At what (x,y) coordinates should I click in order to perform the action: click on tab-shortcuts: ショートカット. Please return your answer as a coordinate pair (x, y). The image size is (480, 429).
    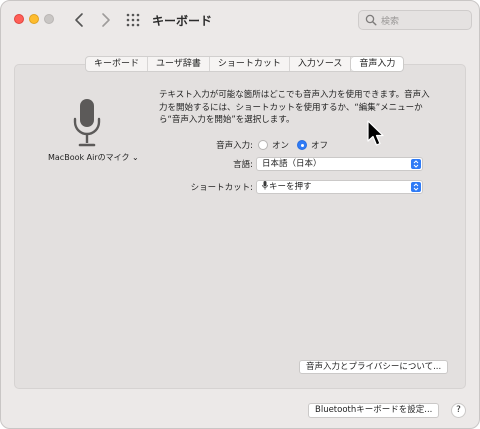
    Looking at the image, I should click on (250, 64).